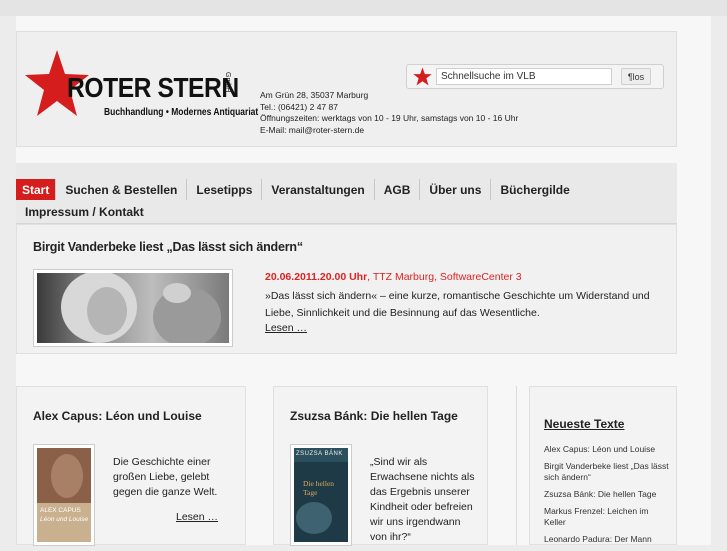 The image size is (727, 551). I want to click on cover-author: ZSUZSA BÁNK, so click(319, 454).